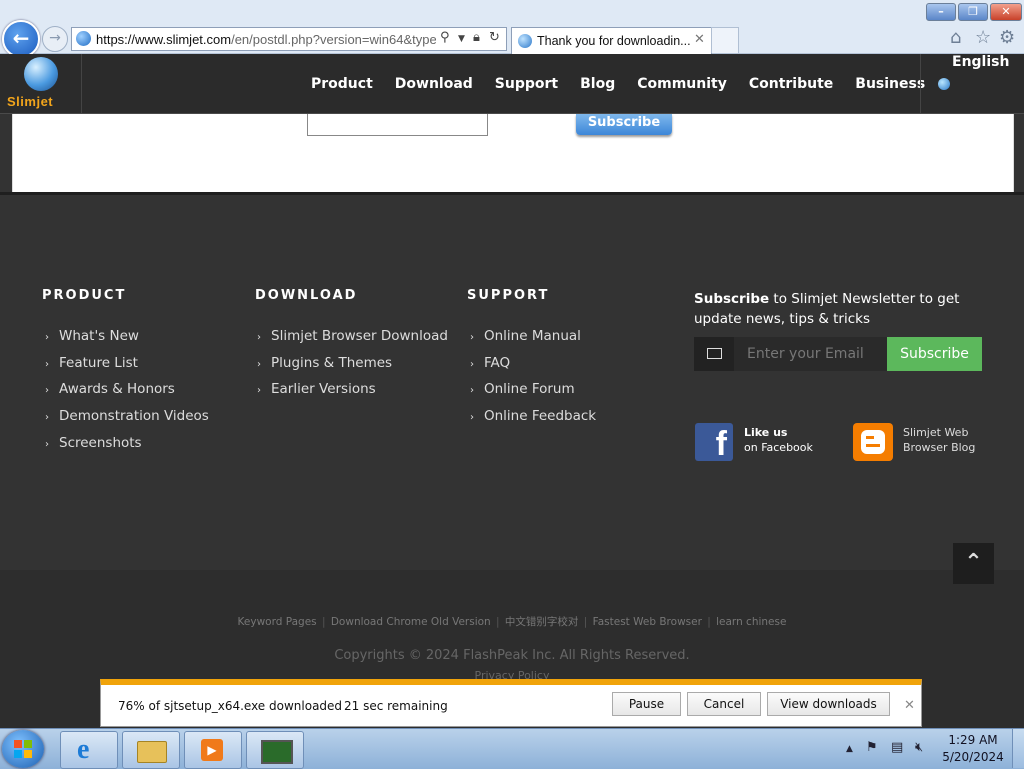  Describe the element at coordinates (724, 704) in the screenshot. I see `cancel-button: Cancel` at that location.